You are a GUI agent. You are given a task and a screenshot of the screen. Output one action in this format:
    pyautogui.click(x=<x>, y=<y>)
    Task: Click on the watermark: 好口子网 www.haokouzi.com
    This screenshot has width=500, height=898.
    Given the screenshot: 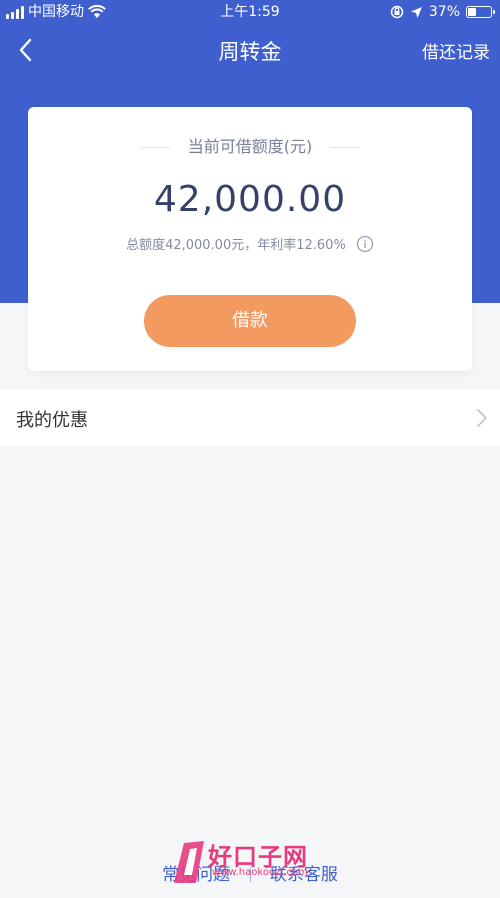 What is the action you would take?
    pyautogui.click(x=270, y=862)
    